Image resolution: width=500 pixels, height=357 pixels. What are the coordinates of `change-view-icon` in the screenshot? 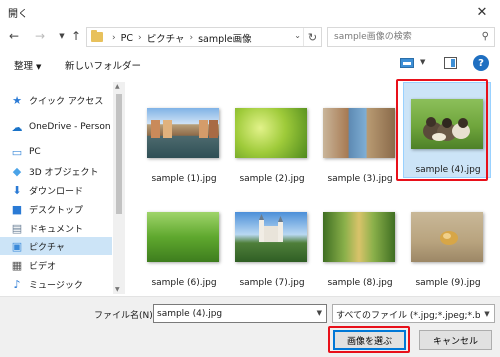 It's located at (407, 63).